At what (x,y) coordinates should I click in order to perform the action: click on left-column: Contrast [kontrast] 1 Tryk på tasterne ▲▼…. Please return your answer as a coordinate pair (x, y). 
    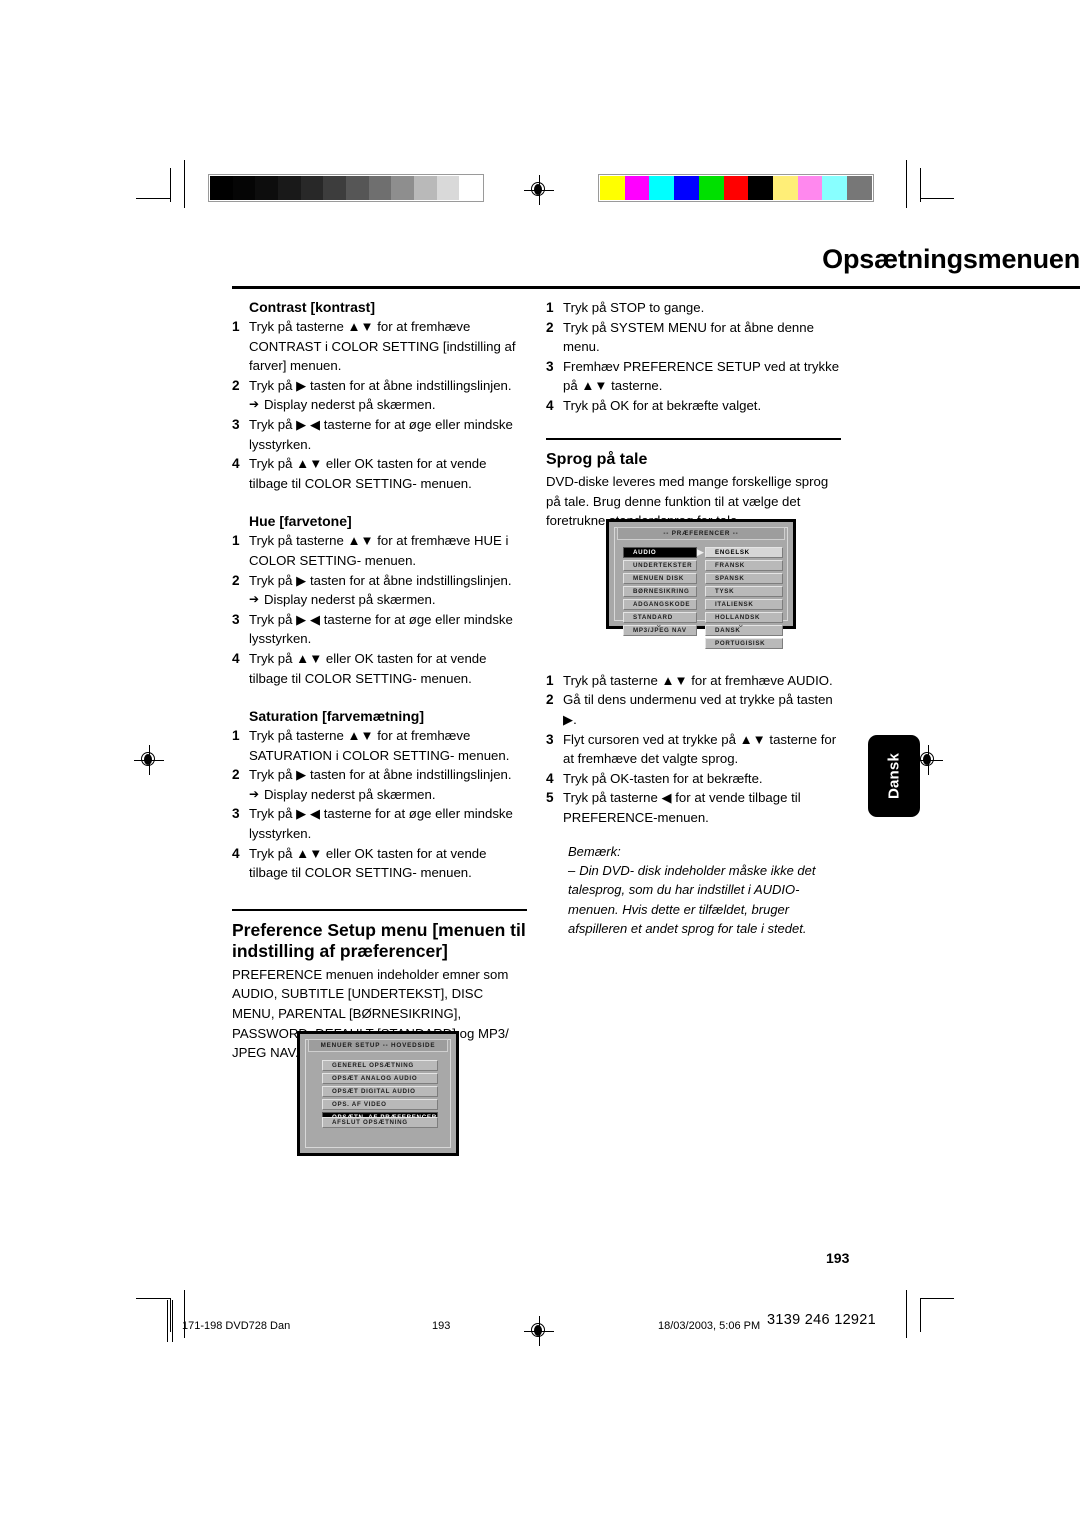
    Looking at the image, I should click on (379, 680).